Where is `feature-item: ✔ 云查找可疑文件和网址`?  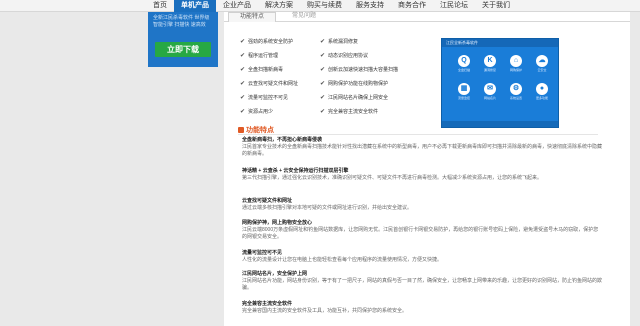
feature-item: ✔ 云查找可疑文件和网址 is located at coordinates (269, 84).